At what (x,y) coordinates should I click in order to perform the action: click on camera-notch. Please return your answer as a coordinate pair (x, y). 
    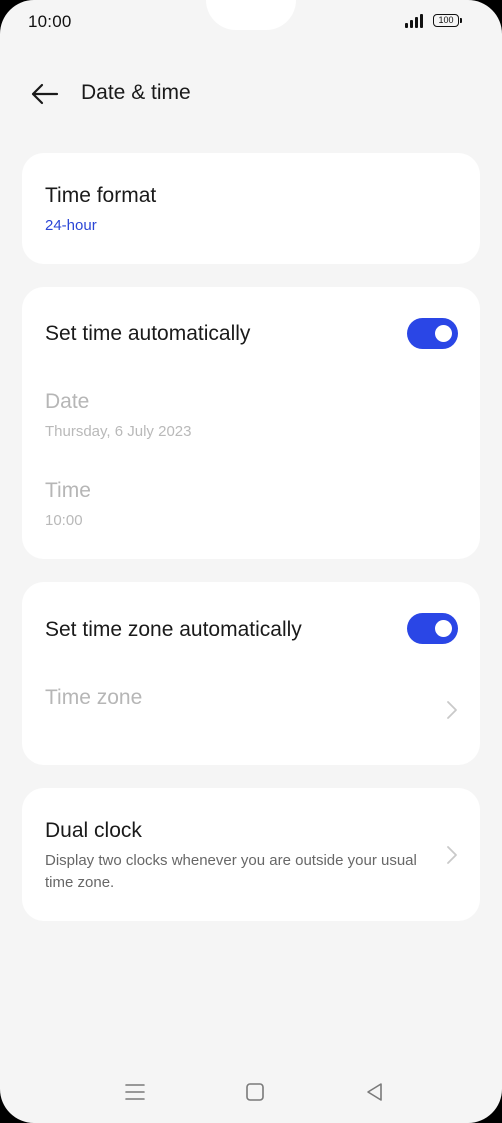
    Looking at the image, I should click on (251, 15).